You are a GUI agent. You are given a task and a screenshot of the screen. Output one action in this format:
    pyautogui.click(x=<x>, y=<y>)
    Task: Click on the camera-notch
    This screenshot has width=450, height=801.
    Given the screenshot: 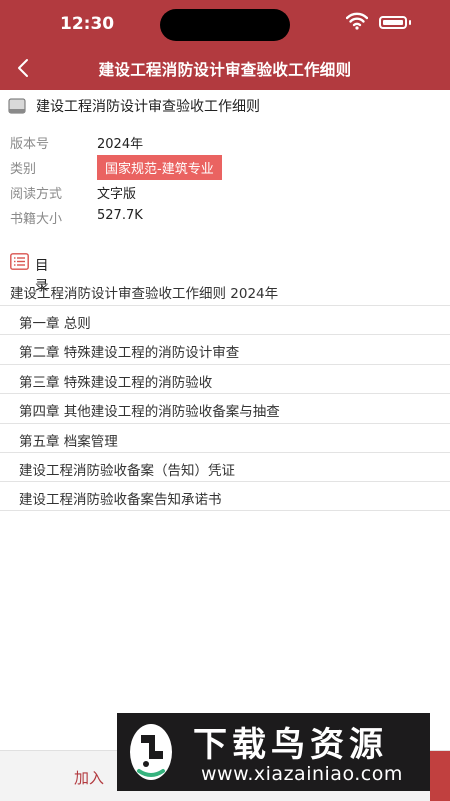 What is the action you would take?
    pyautogui.click(x=225, y=25)
    